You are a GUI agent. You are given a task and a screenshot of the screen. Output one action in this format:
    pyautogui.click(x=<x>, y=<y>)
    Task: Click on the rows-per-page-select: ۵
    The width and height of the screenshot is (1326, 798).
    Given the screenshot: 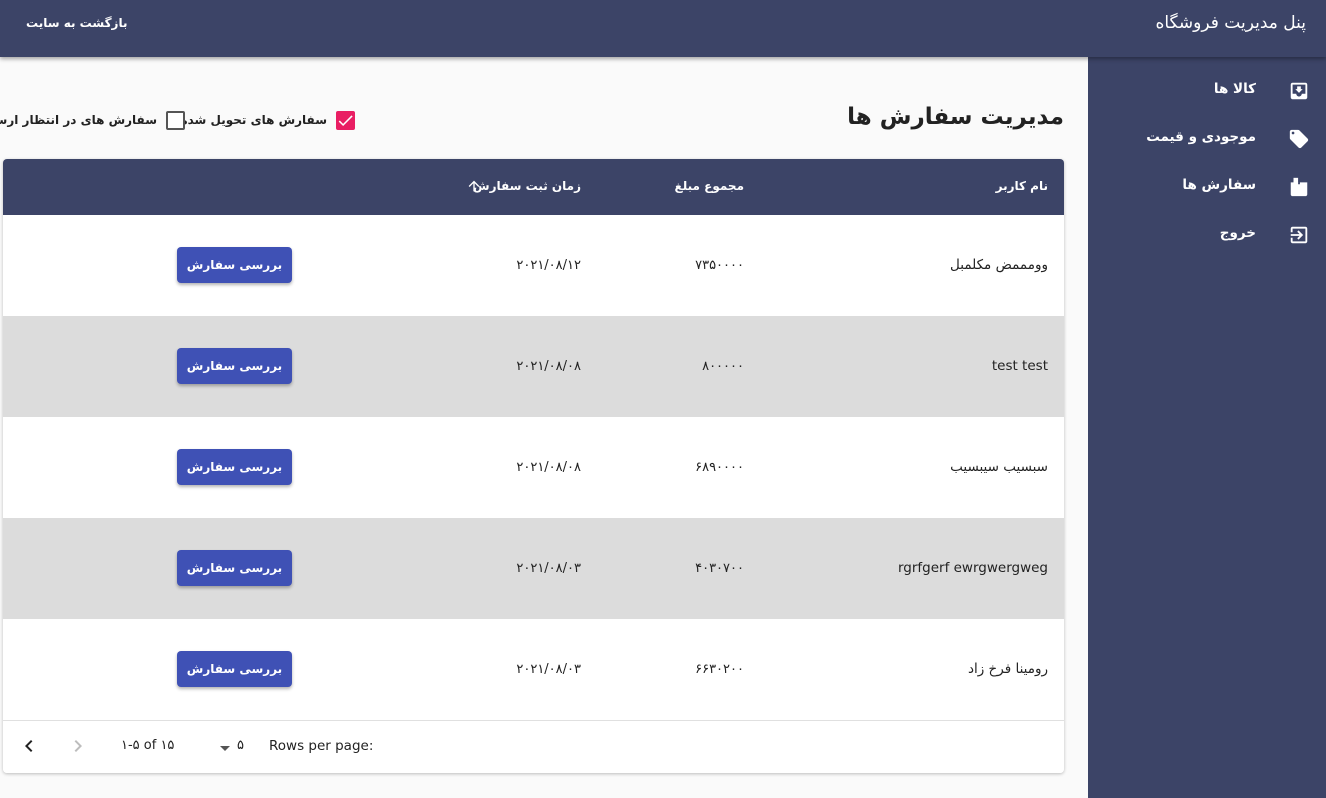 What is the action you would take?
    pyautogui.click(x=242, y=747)
    